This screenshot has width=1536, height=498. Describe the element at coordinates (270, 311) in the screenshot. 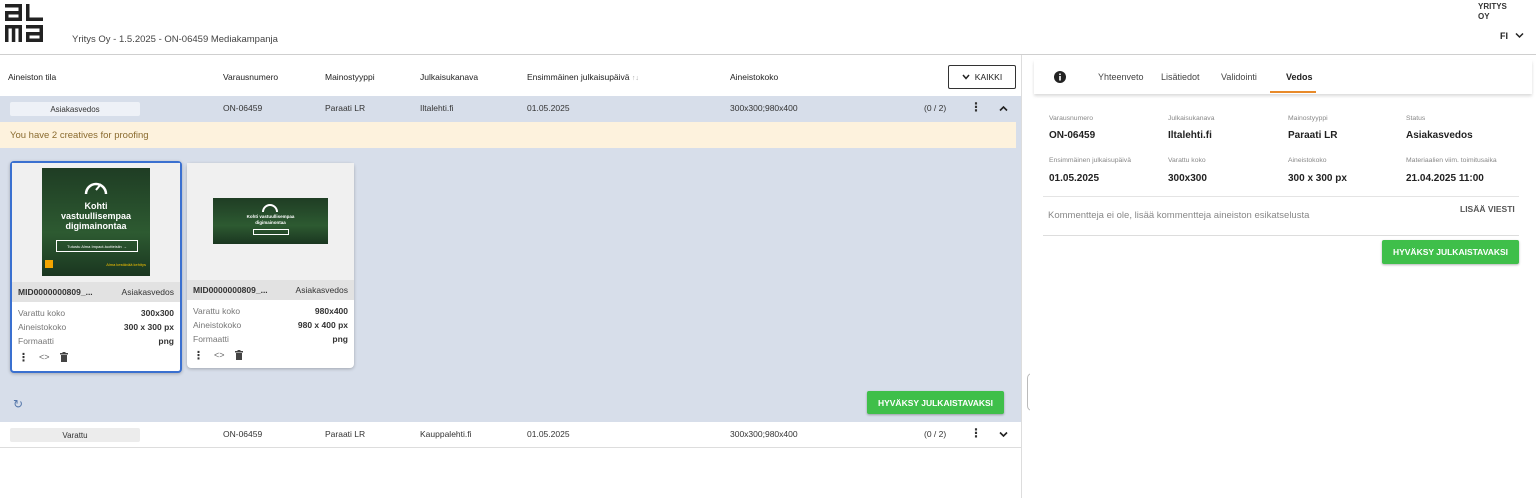

I see `creative-spec-row: Varattu koko 980x400` at that location.